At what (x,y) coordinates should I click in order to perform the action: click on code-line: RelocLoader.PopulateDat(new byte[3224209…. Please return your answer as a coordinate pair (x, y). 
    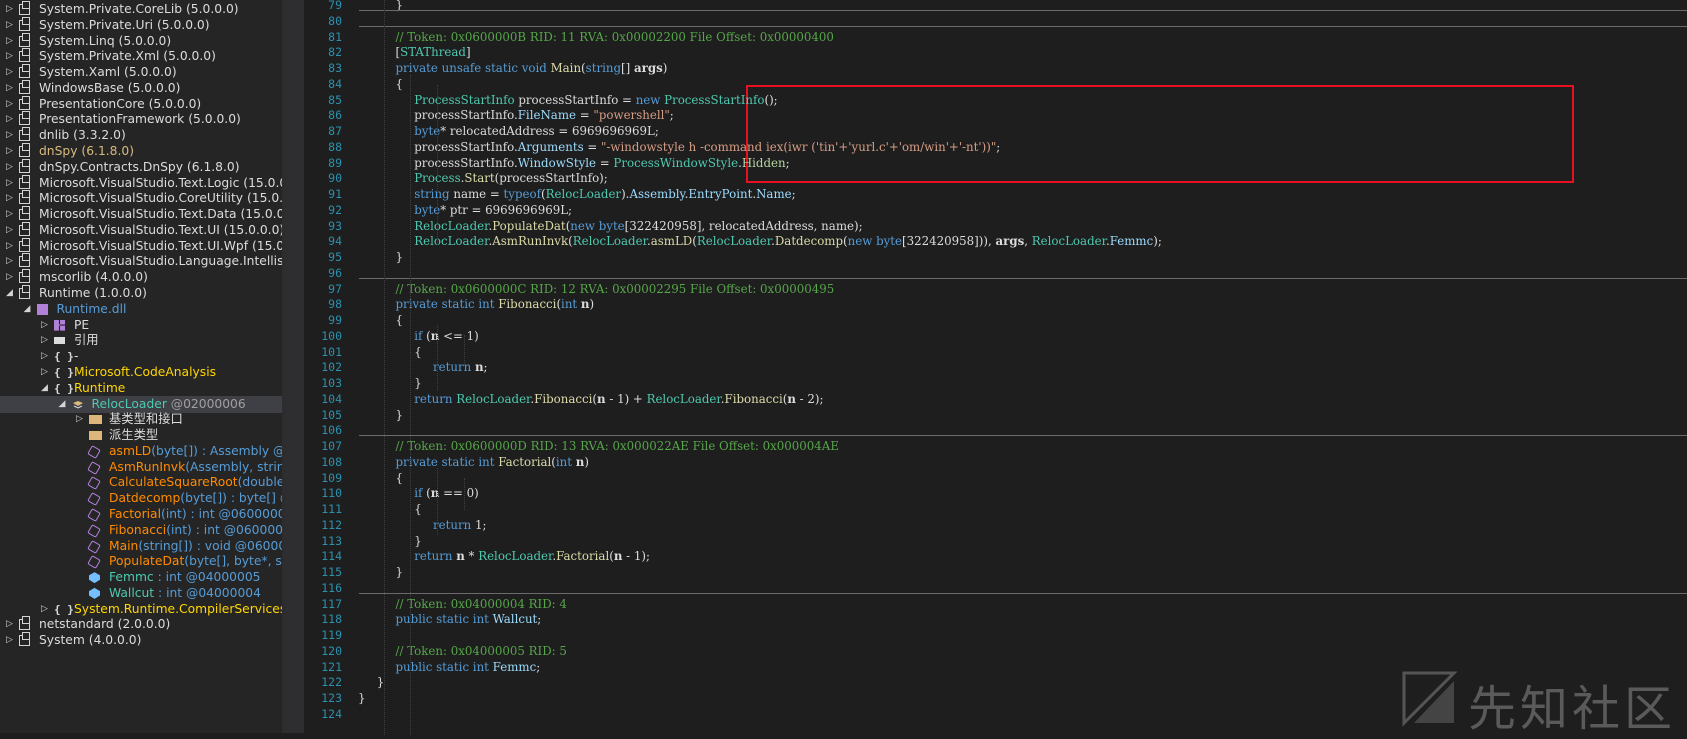
    Looking at the image, I should click on (610, 226).